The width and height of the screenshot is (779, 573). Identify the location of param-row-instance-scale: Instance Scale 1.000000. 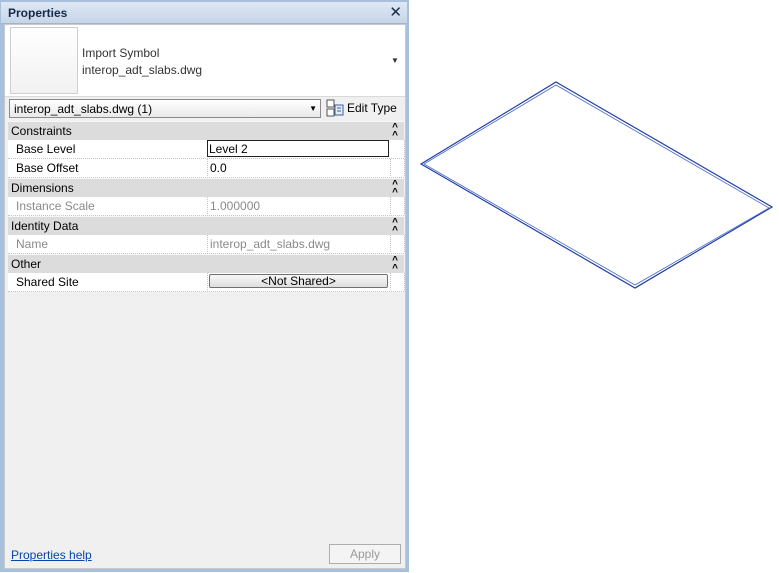
(206, 206).